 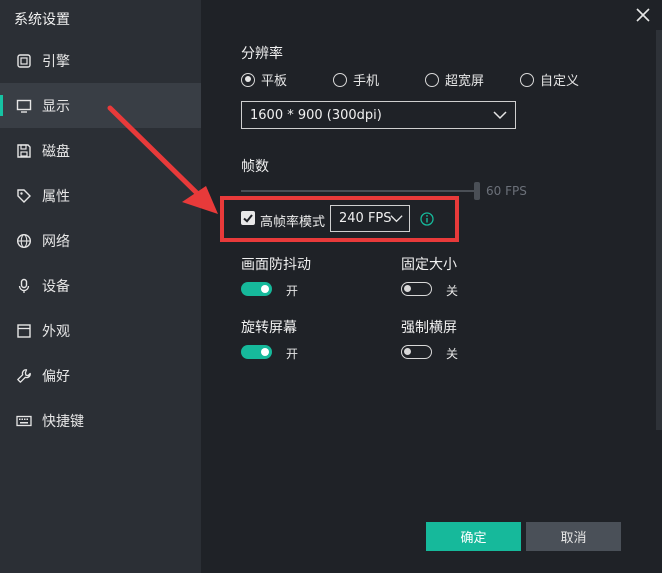 I want to click on fixed-size-label: 固定大小, so click(x=429, y=265).